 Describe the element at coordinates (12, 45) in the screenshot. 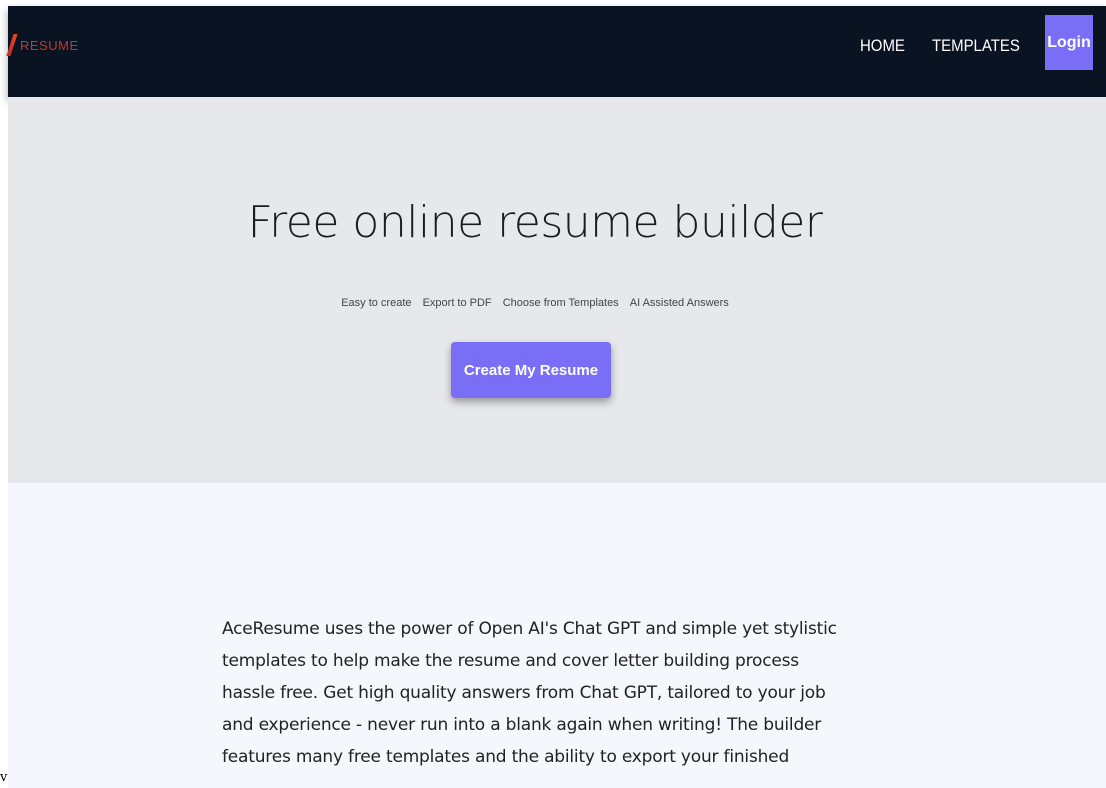

I see `logo-check-icon` at that location.